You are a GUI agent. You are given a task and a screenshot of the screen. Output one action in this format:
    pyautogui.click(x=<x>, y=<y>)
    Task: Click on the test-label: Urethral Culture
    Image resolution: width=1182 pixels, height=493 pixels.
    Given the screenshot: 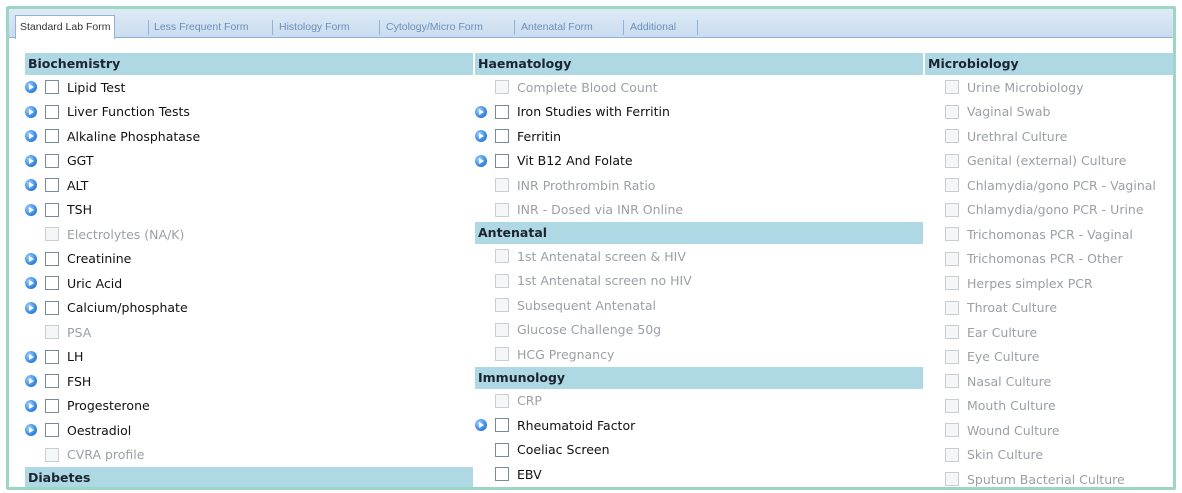 What is the action you would take?
    pyautogui.click(x=1017, y=136)
    